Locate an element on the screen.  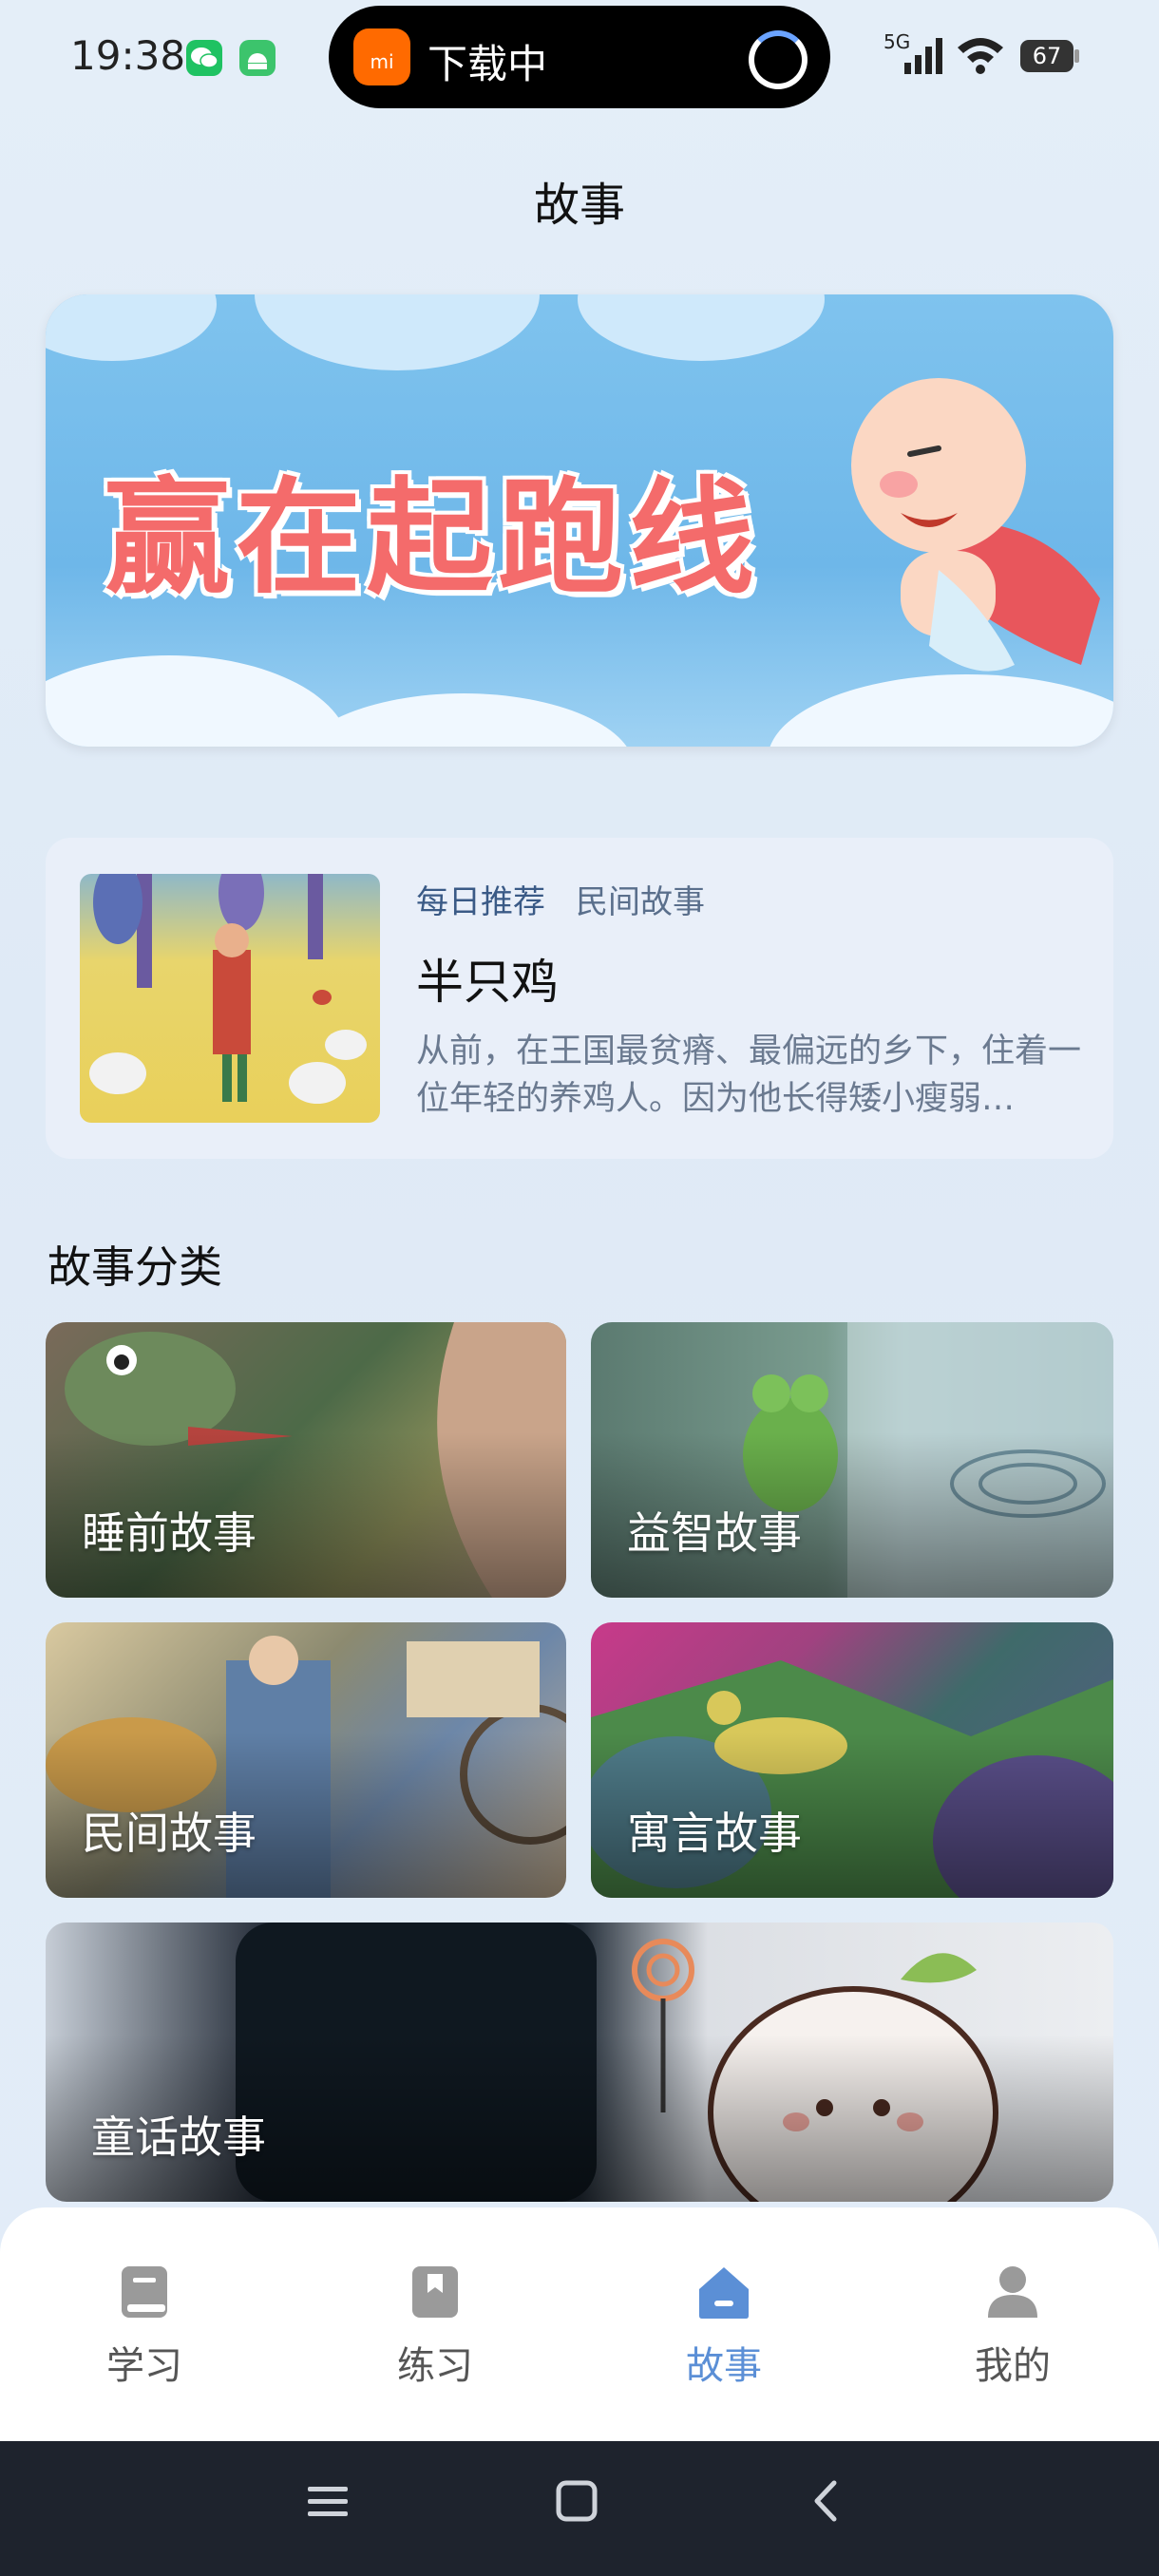
download-pill: mi 下载中 is located at coordinates (579, 57).